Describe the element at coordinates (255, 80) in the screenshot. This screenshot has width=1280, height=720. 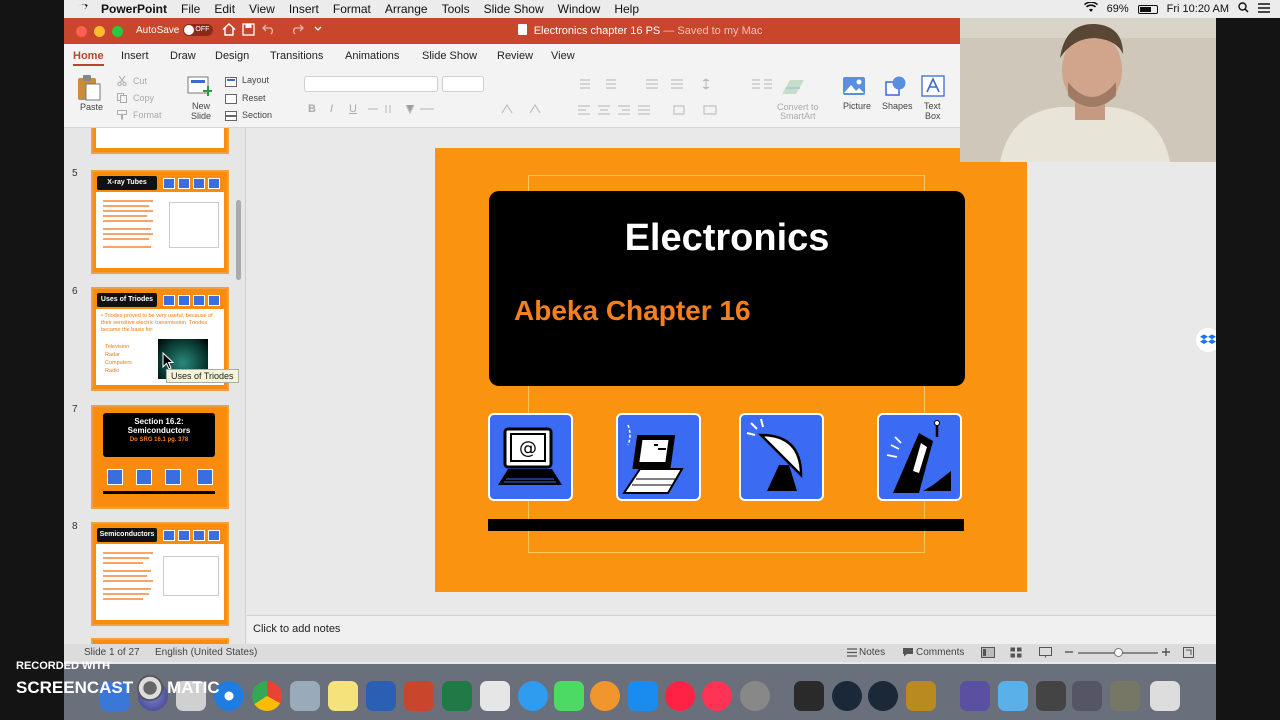
I see `layout-button: Layout` at that location.